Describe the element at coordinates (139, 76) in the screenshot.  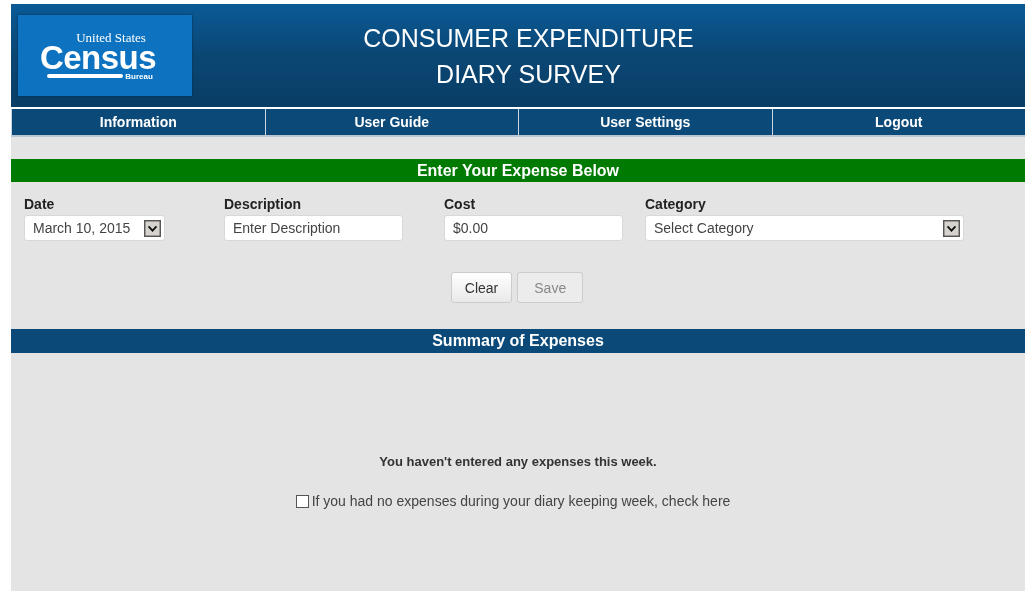
I see `logo-text: Bureau` at that location.